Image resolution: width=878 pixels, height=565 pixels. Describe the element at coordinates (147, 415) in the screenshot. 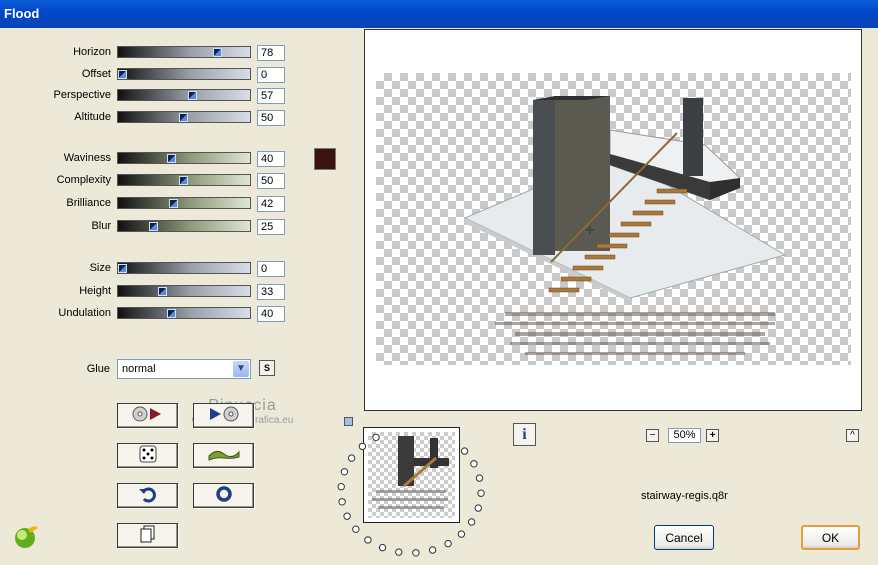

I see `reset-button` at that location.